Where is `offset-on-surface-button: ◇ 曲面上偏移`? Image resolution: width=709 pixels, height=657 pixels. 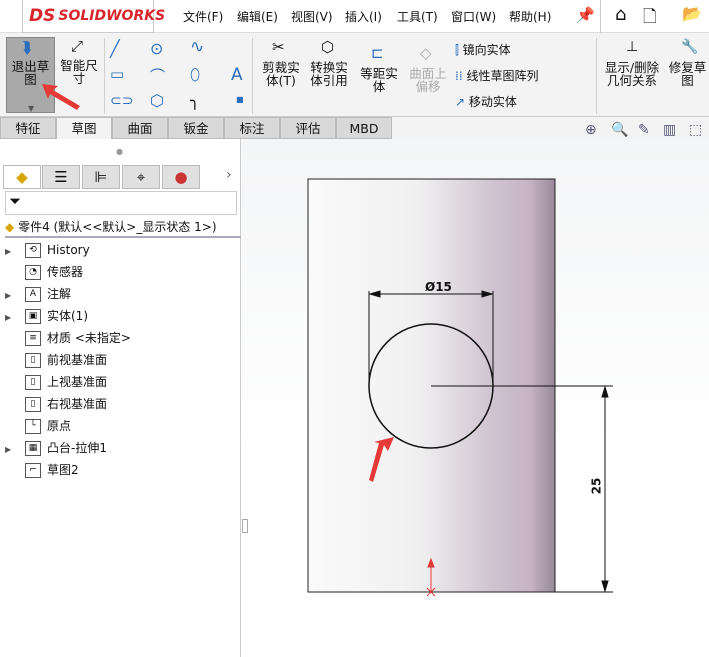
offset-on-surface-button: ◇ 曲面上偏移 is located at coordinates (428, 69).